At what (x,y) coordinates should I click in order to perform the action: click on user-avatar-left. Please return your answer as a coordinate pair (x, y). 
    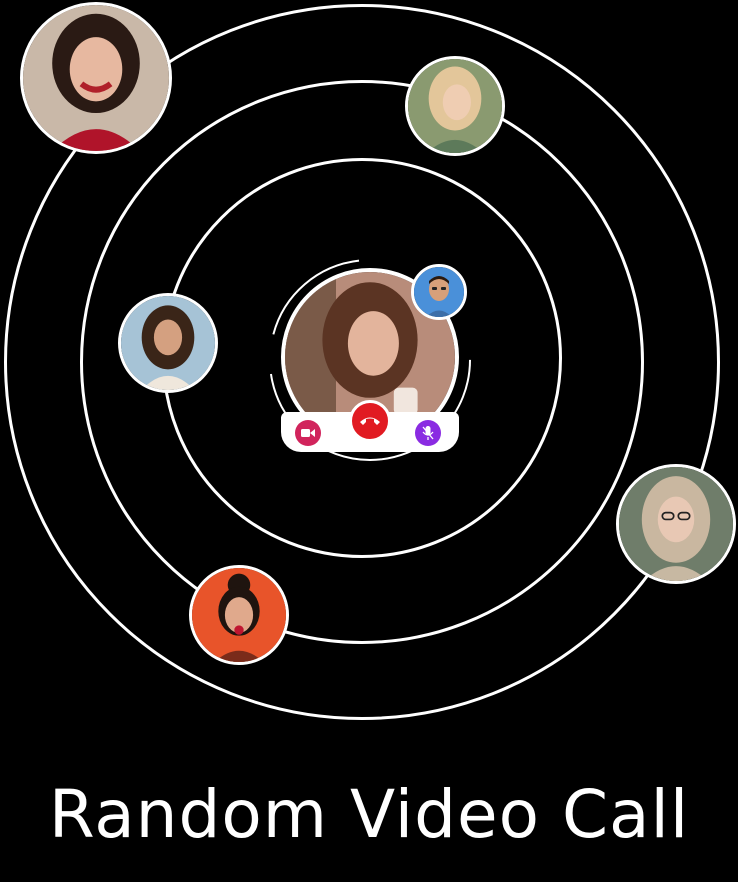
    Looking at the image, I should click on (168, 343).